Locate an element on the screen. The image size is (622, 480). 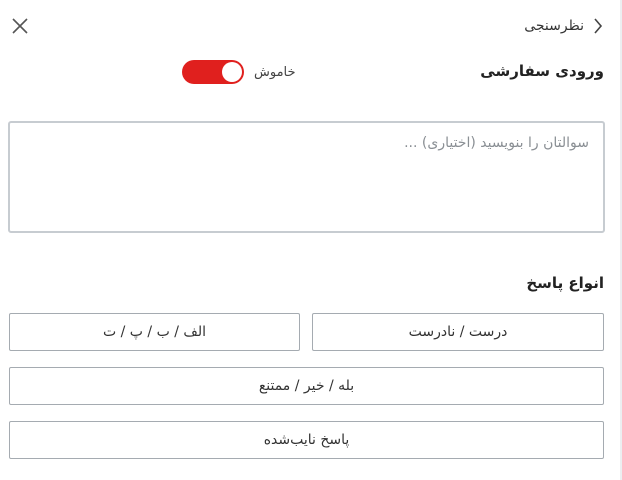
custom-input-toggle-group: خاموش is located at coordinates (239, 72).